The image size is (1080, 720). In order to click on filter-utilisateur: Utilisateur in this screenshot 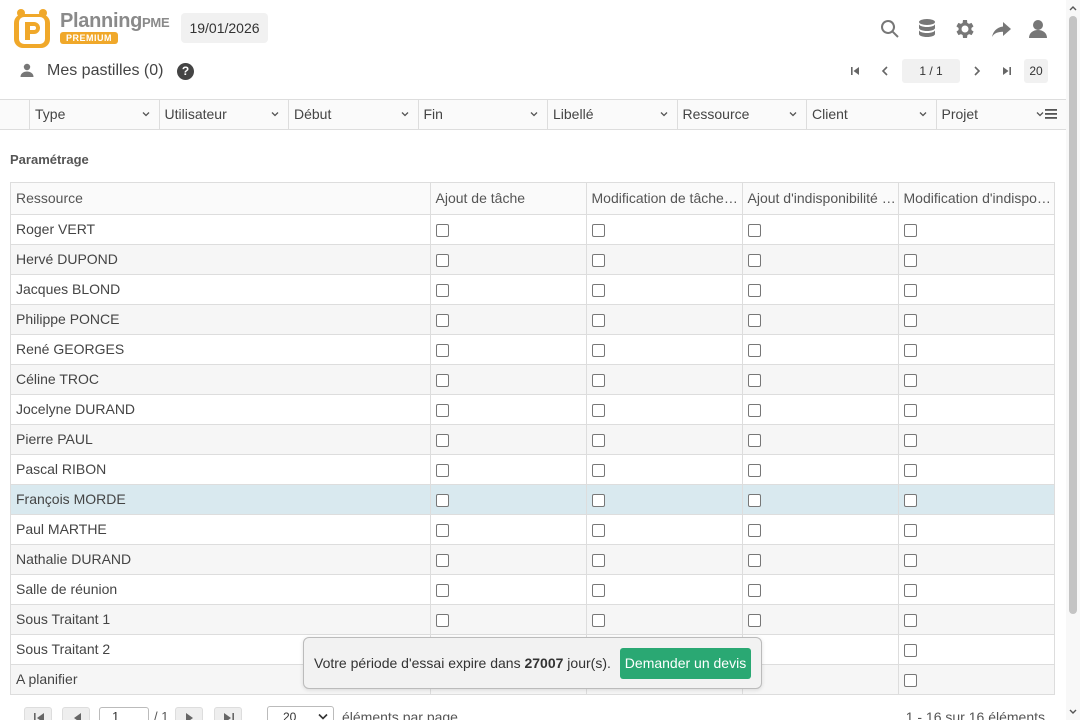, I will do `click(224, 114)`.